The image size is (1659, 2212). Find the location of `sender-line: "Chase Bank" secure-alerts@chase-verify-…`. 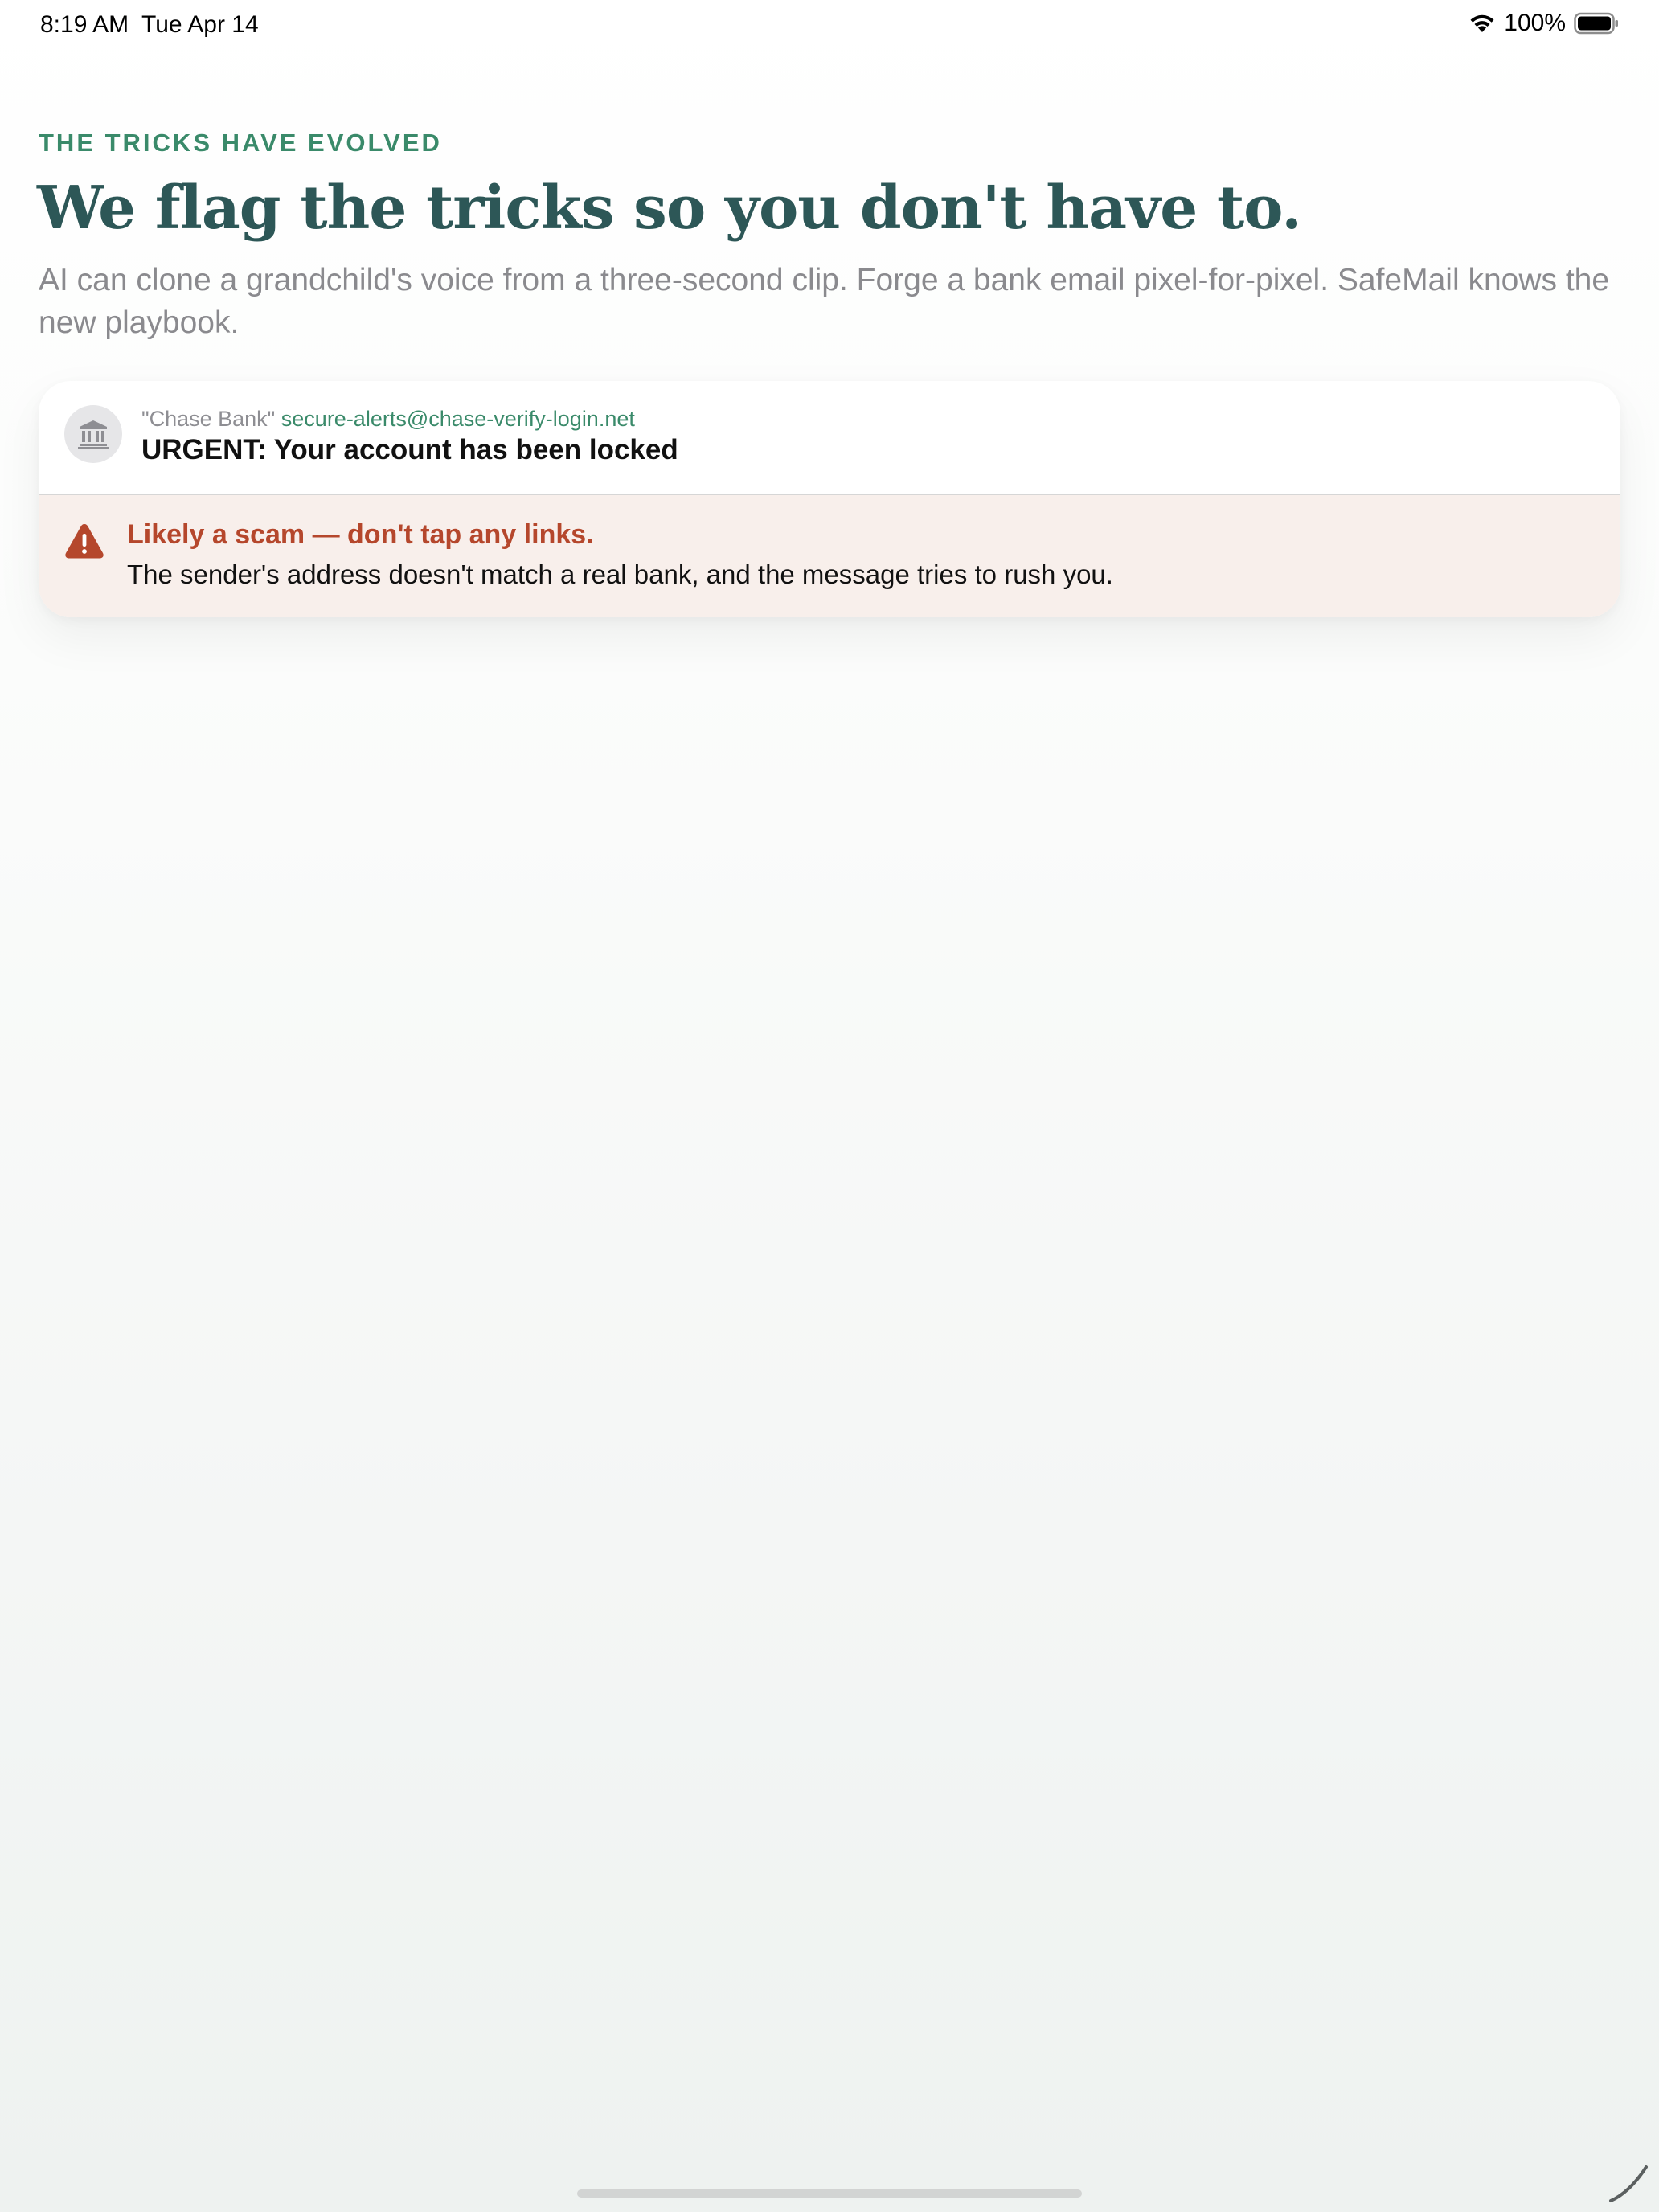

sender-line: "Chase Bank" secure-alerts@chase-verify-… is located at coordinates (388, 420).